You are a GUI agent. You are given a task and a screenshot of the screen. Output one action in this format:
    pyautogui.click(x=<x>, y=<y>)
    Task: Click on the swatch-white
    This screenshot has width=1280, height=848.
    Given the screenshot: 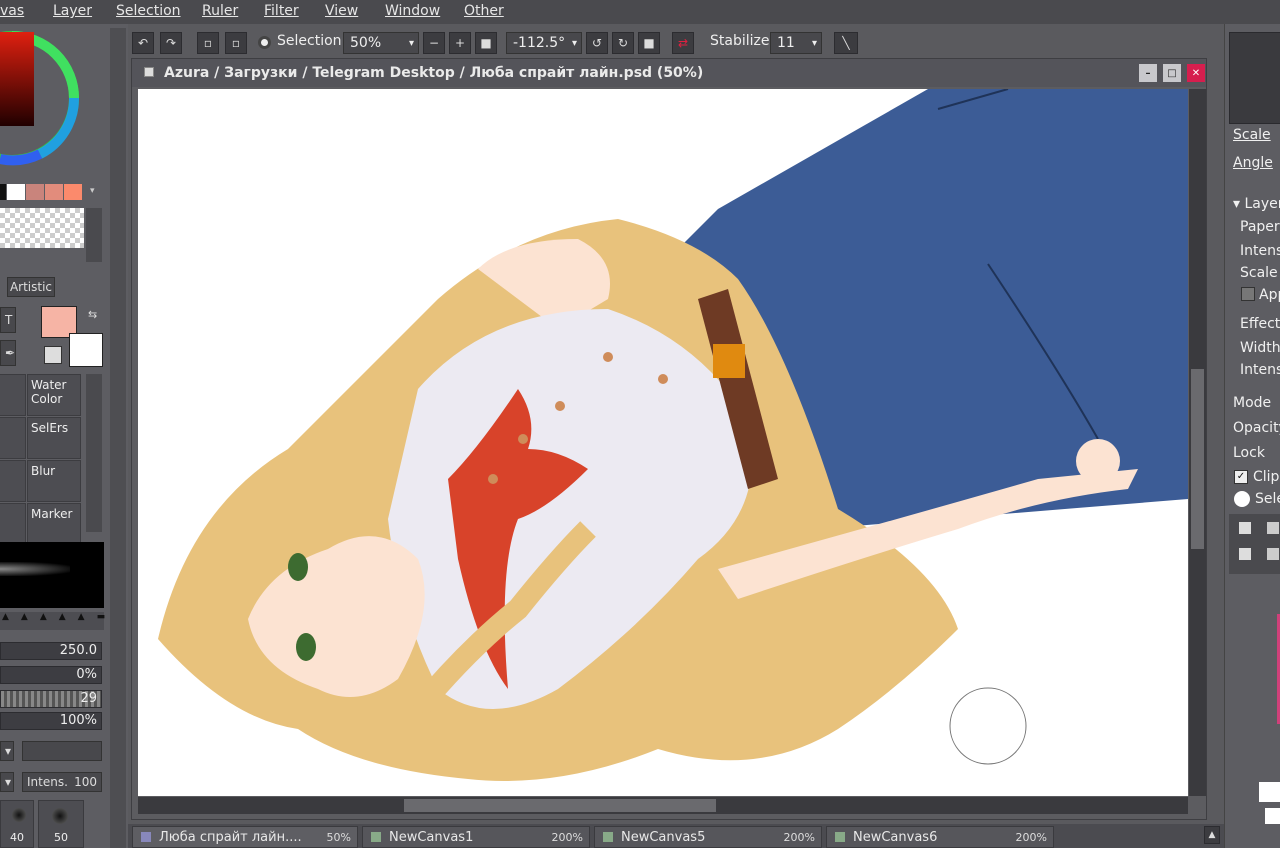 What is the action you would take?
    pyautogui.click(x=16, y=192)
    